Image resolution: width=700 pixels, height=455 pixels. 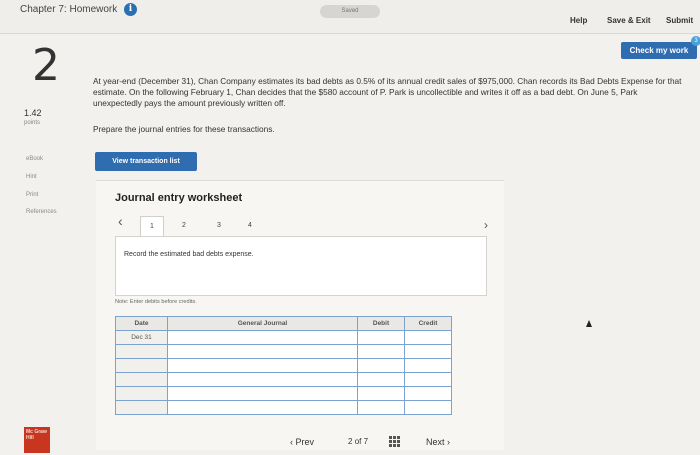 What do you see at coordinates (394, 441) in the screenshot?
I see `question-grid-icon` at bounding box center [394, 441].